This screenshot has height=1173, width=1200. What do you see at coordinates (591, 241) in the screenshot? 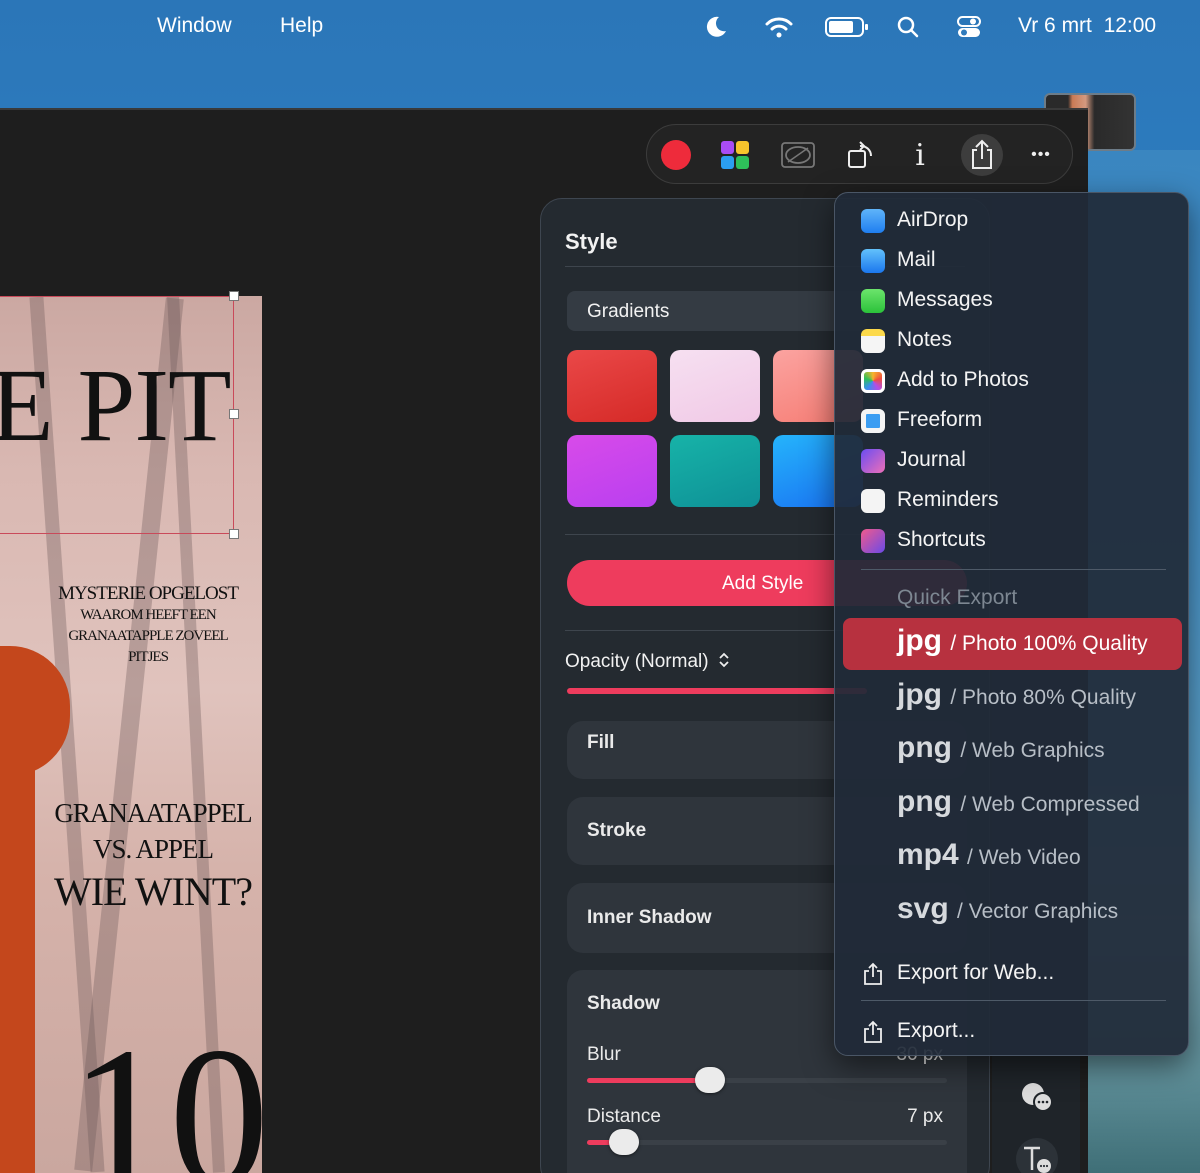
I see `style-panel-title: Style` at bounding box center [591, 241].